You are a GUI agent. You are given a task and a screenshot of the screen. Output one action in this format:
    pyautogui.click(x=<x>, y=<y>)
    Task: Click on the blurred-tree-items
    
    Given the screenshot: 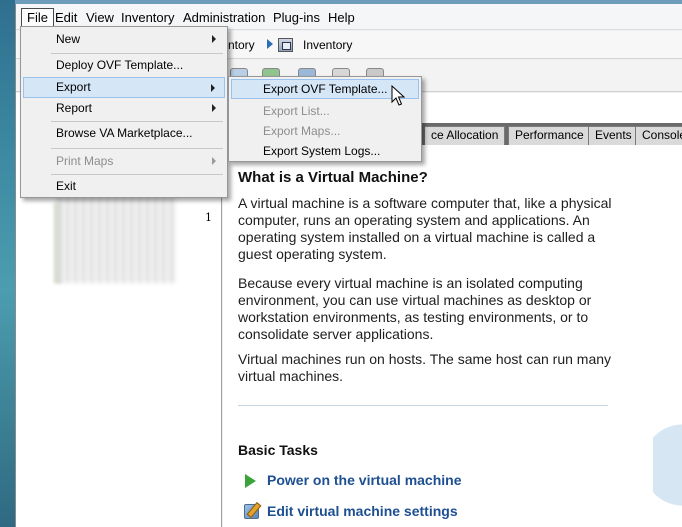 What is the action you would take?
    pyautogui.click(x=116, y=238)
    